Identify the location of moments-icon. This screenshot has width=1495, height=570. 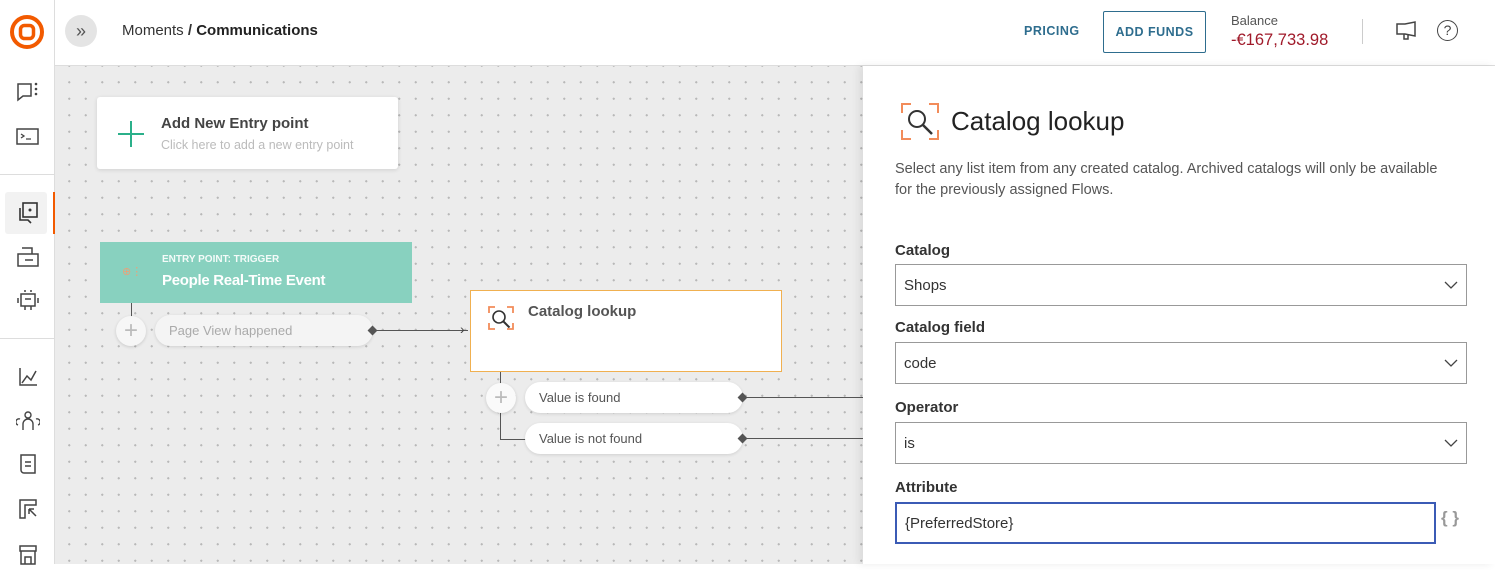
(28, 213).